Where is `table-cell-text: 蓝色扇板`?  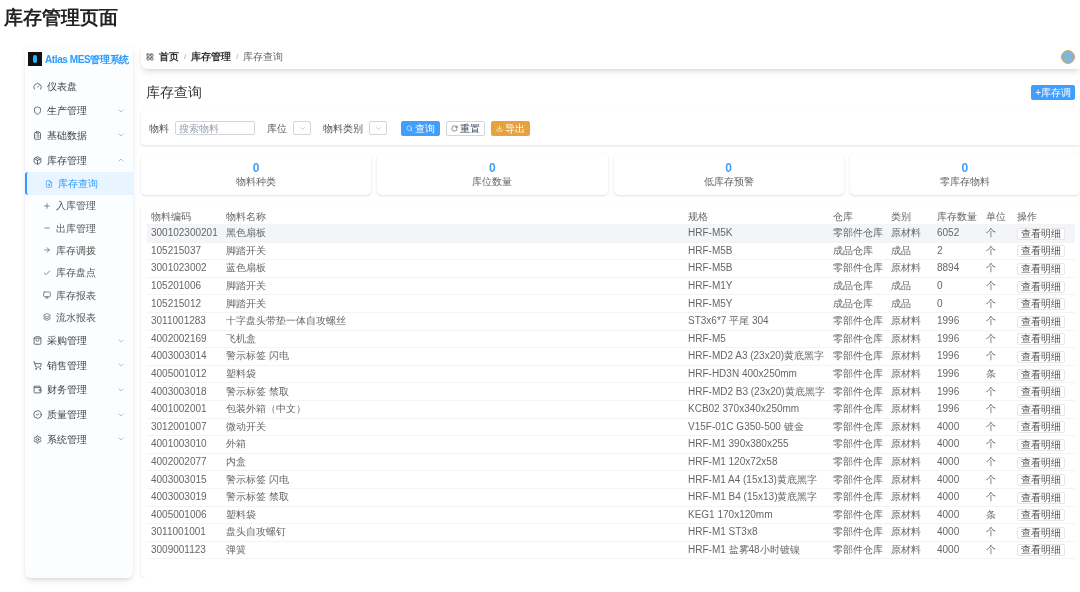
table-cell-text: 蓝色扇板 is located at coordinates (246, 268).